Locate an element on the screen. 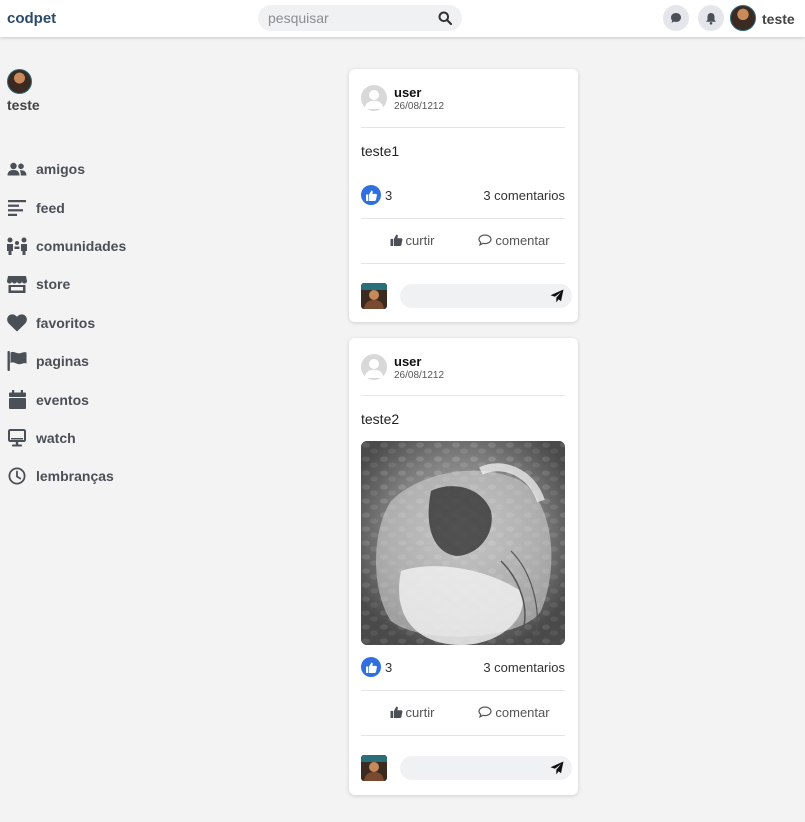 This screenshot has width=805, height=822. sidebar-item-label: eventos is located at coordinates (62, 399).